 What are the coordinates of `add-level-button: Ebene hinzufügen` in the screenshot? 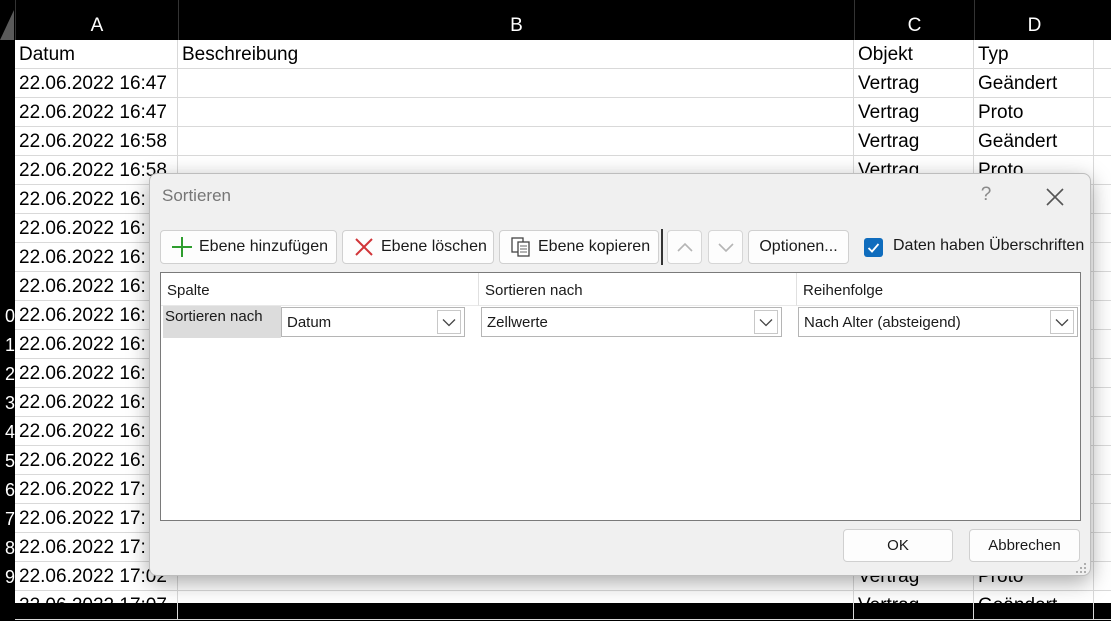 It's located at (248, 247).